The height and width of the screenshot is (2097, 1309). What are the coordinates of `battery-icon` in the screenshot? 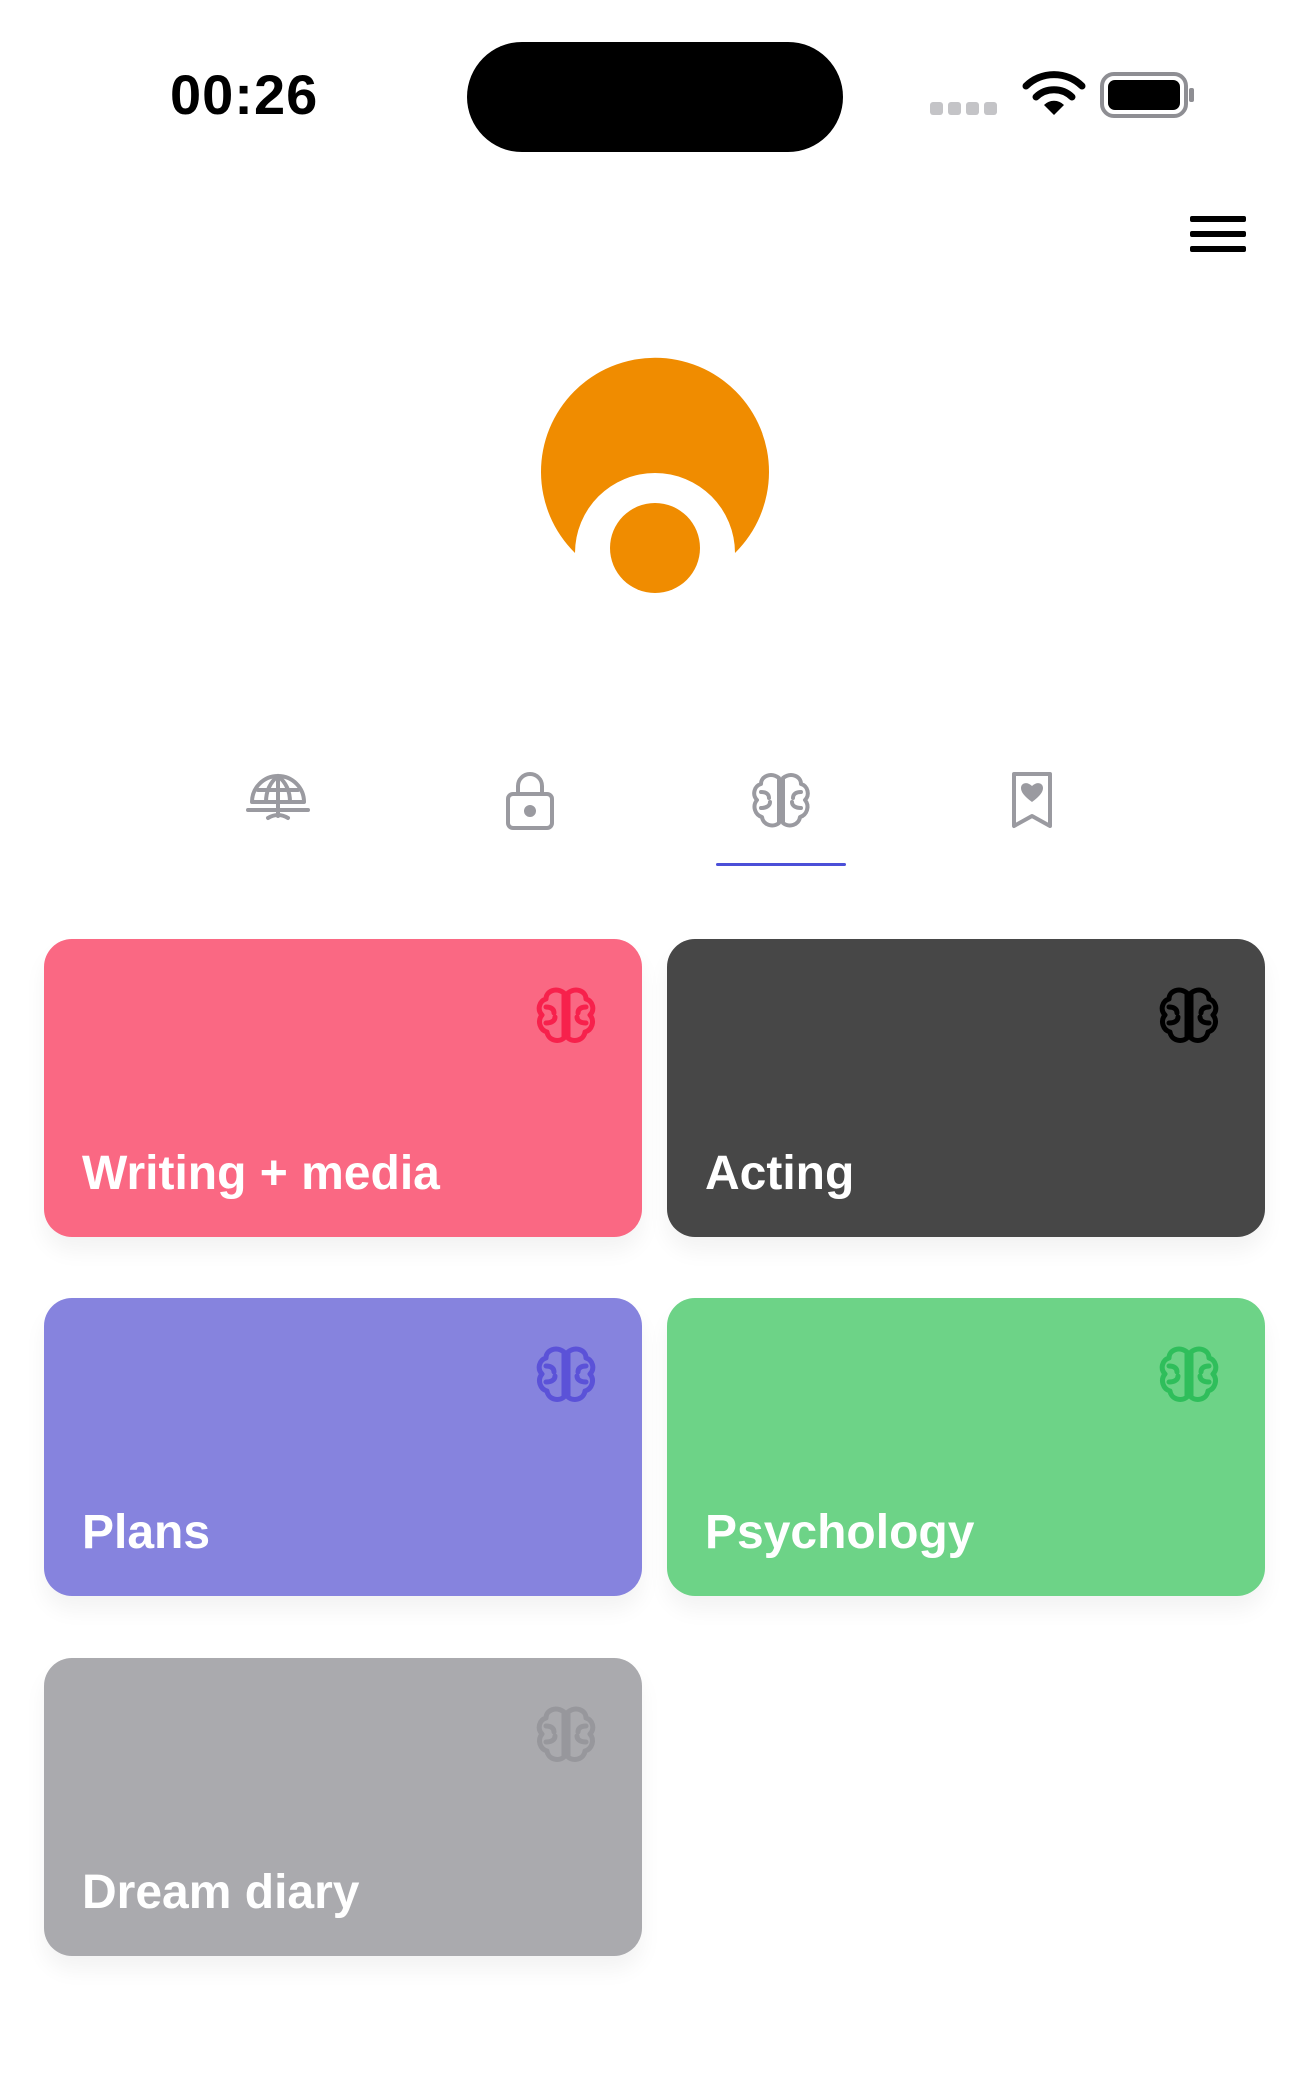 It's located at (1147, 95).